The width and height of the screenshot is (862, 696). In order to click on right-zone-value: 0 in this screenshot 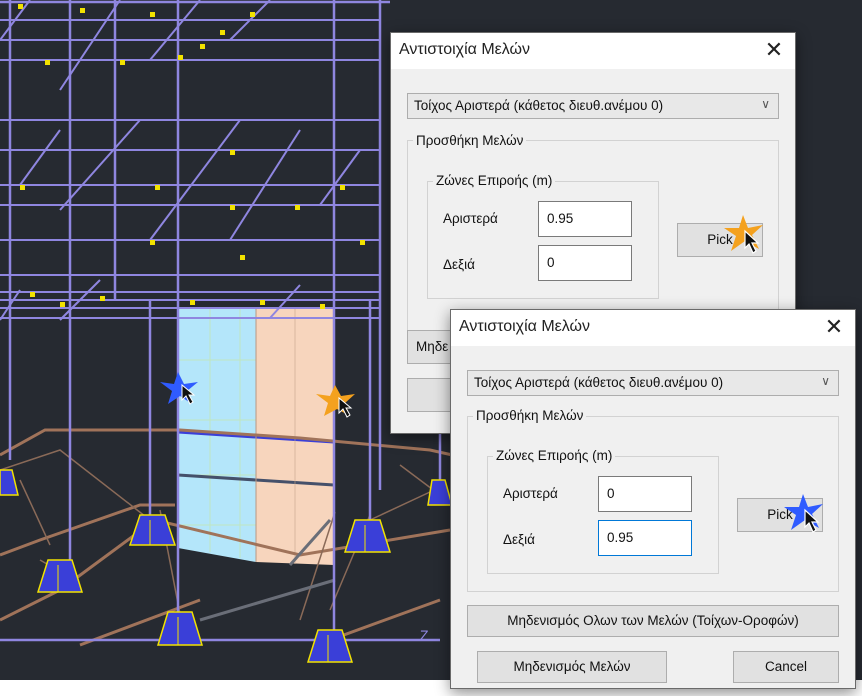, I will do `click(551, 262)`.